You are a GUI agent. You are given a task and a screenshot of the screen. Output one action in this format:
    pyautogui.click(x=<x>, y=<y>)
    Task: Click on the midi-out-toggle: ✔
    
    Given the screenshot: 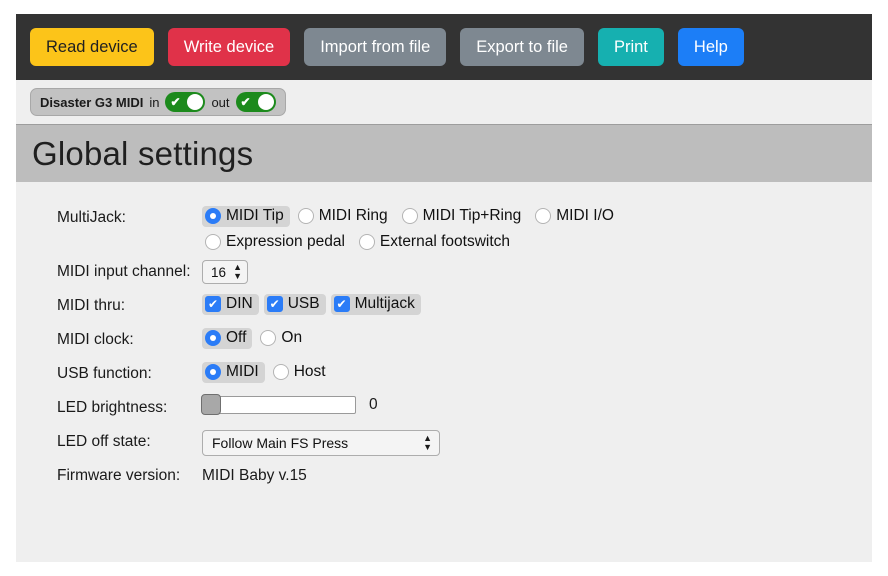 What is the action you would take?
    pyautogui.click(x=255, y=102)
    